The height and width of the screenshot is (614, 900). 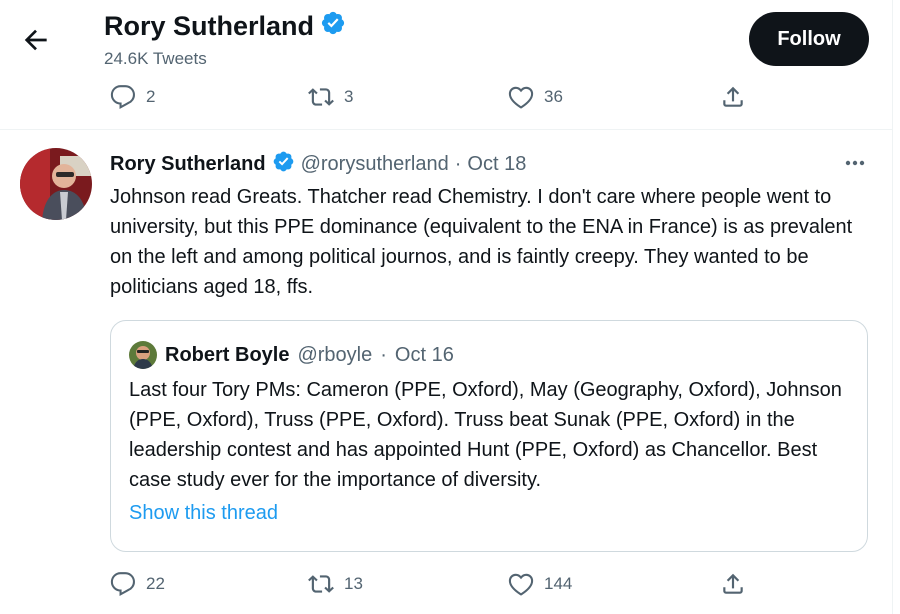 I want to click on like-count: 144, so click(x=558, y=583).